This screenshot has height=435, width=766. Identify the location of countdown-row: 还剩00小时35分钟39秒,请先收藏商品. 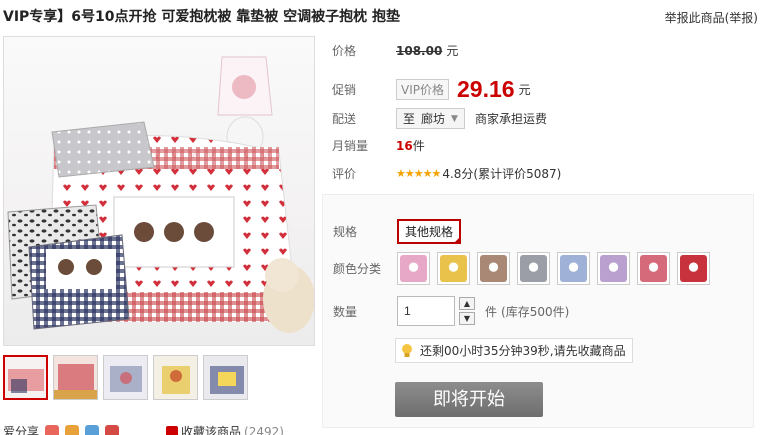
(514, 350).